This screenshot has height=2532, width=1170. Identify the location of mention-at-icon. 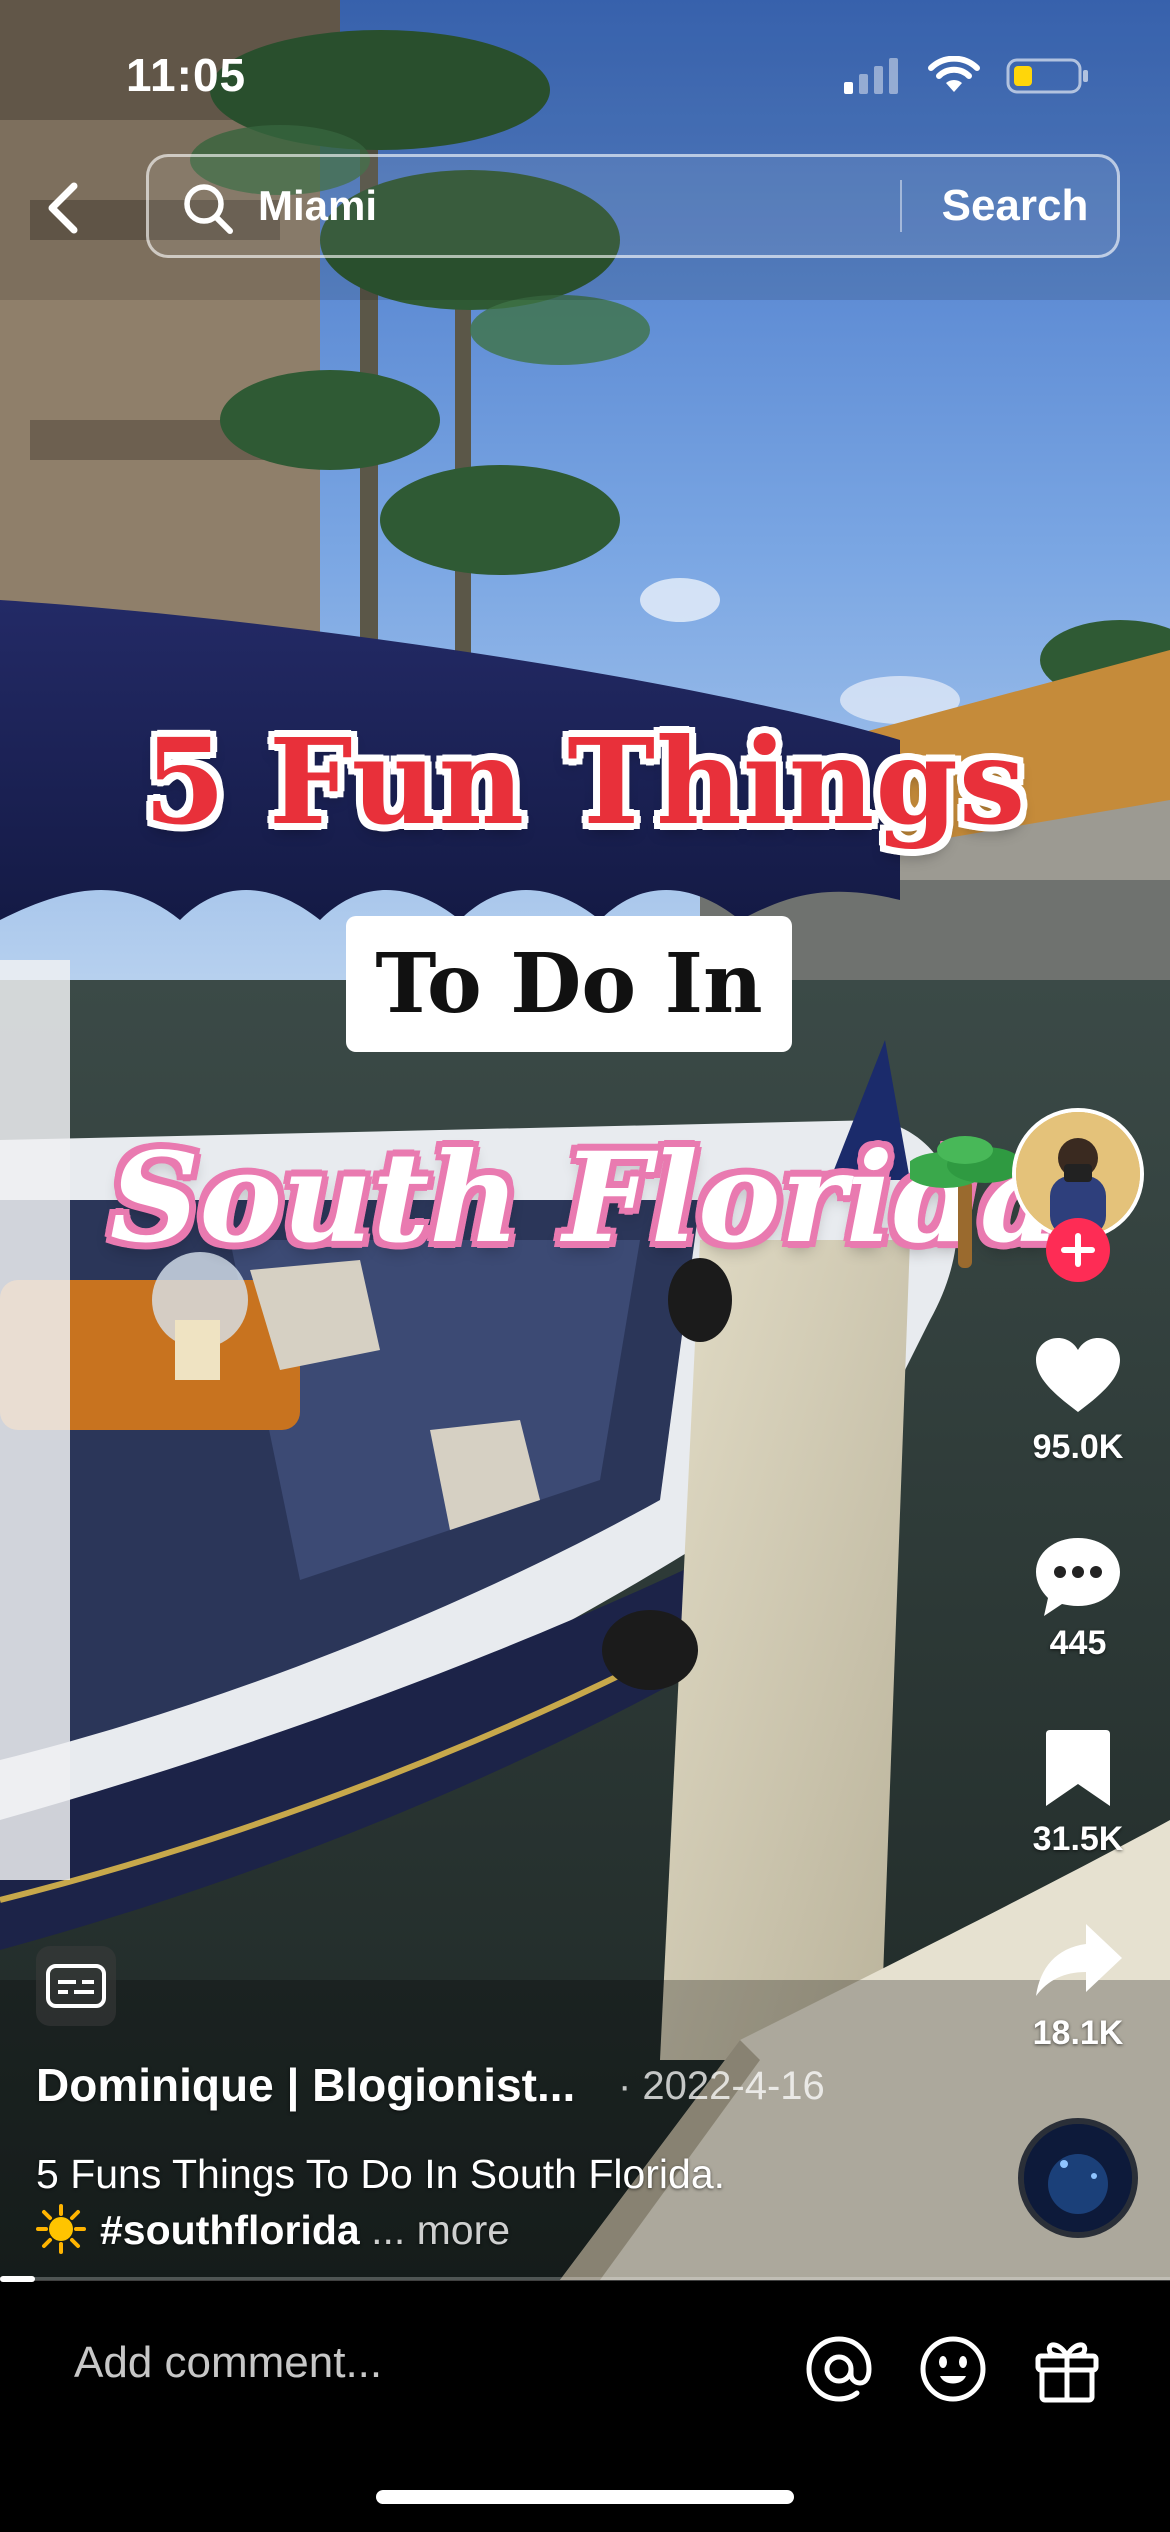
(839, 2369).